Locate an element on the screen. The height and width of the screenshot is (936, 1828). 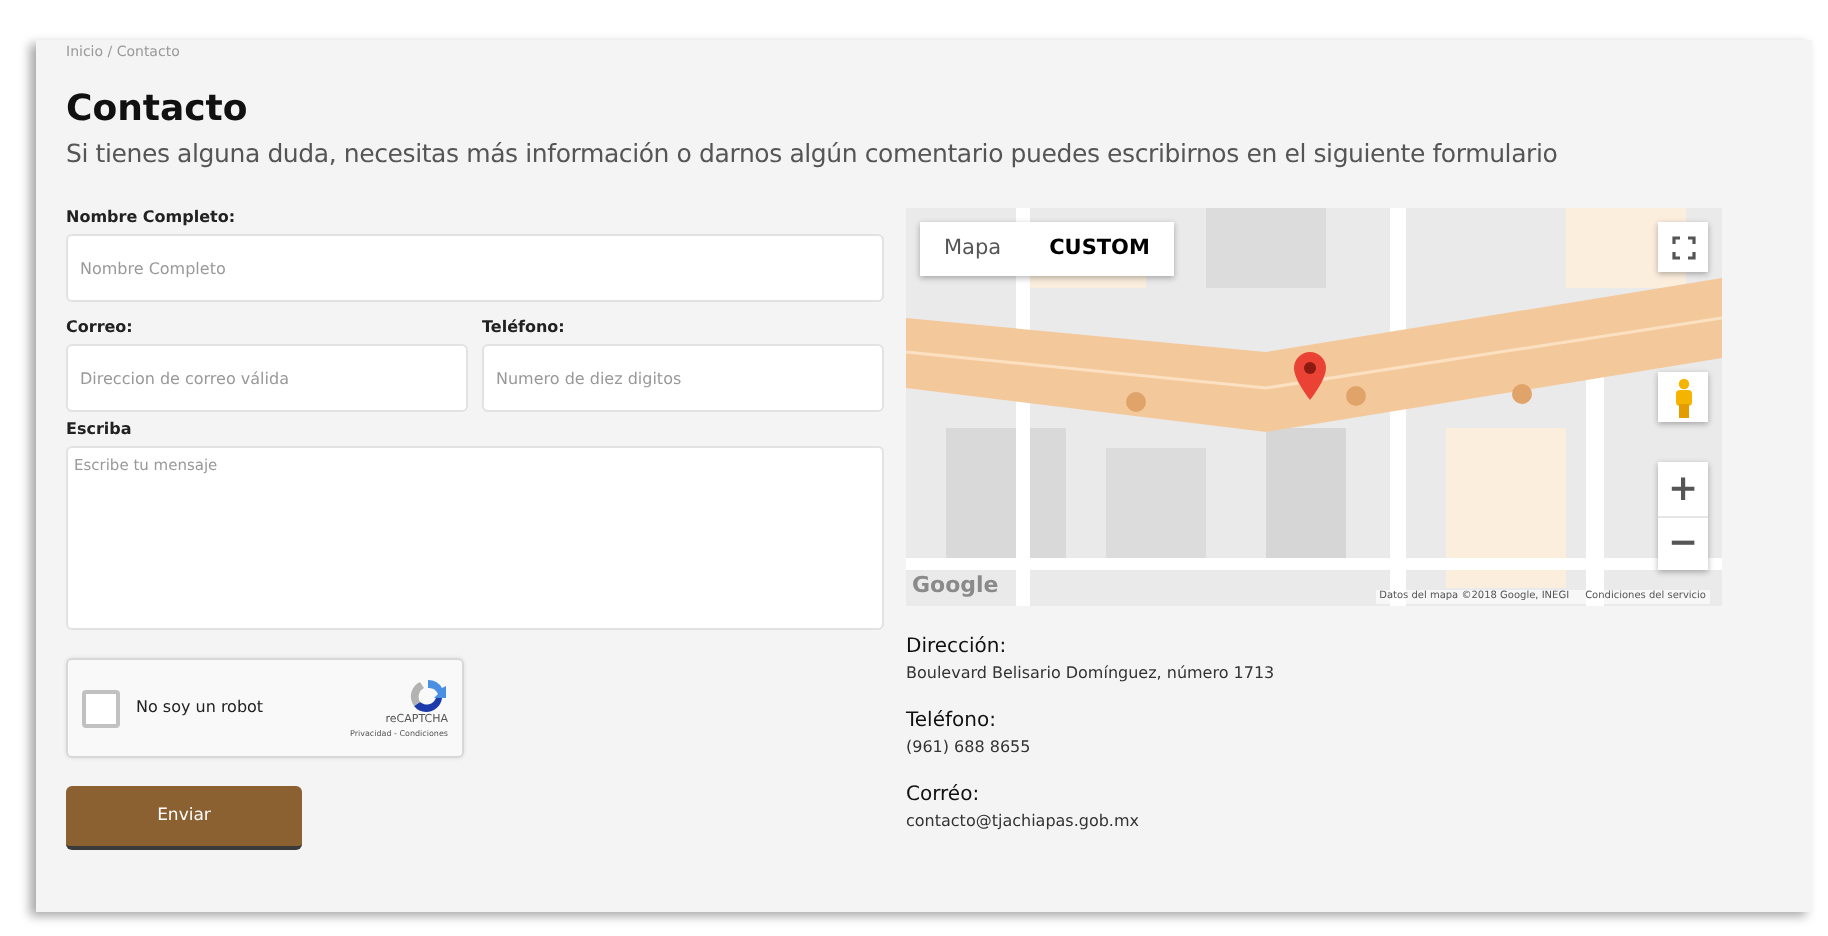
contact-label: Teléfono: is located at coordinates (952, 721).